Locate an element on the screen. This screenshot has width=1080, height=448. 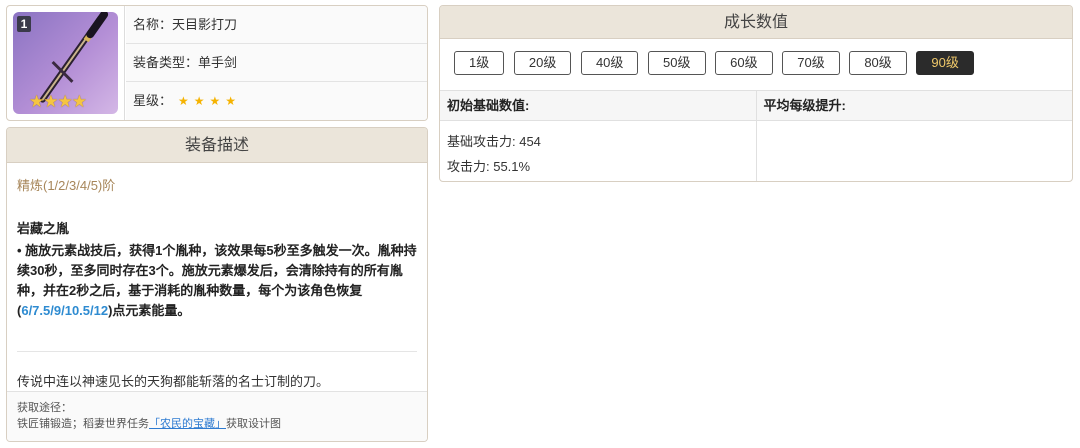
stat-table-body: 基础攻击力: 454 攻击力: 55.1% is located at coordinates (756, 151).